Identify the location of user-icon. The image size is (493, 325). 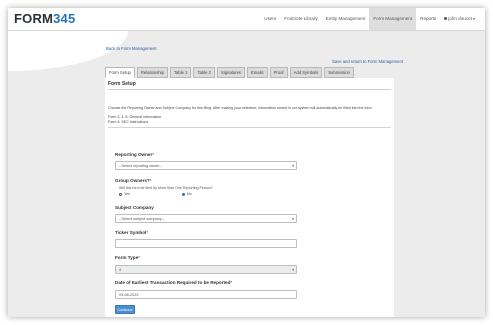
(446, 19).